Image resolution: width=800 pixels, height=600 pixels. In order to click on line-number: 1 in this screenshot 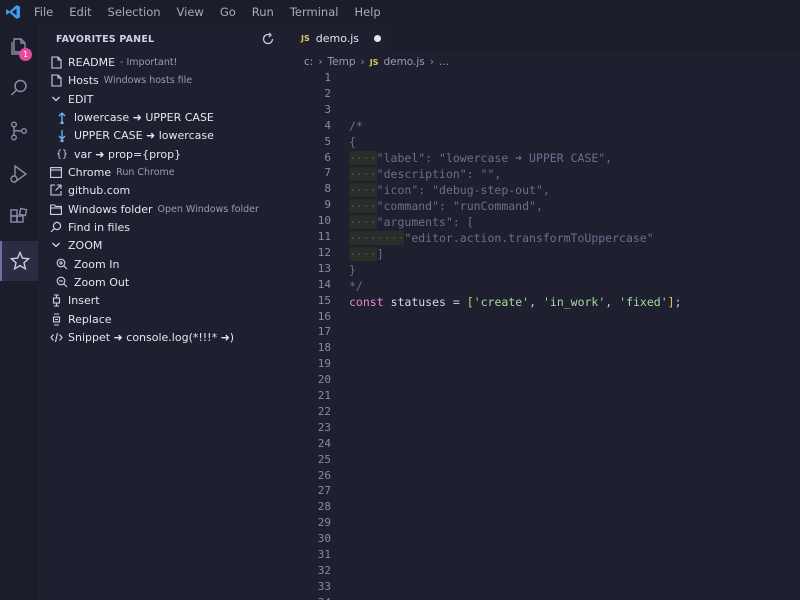, I will do `click(327, 77)`.